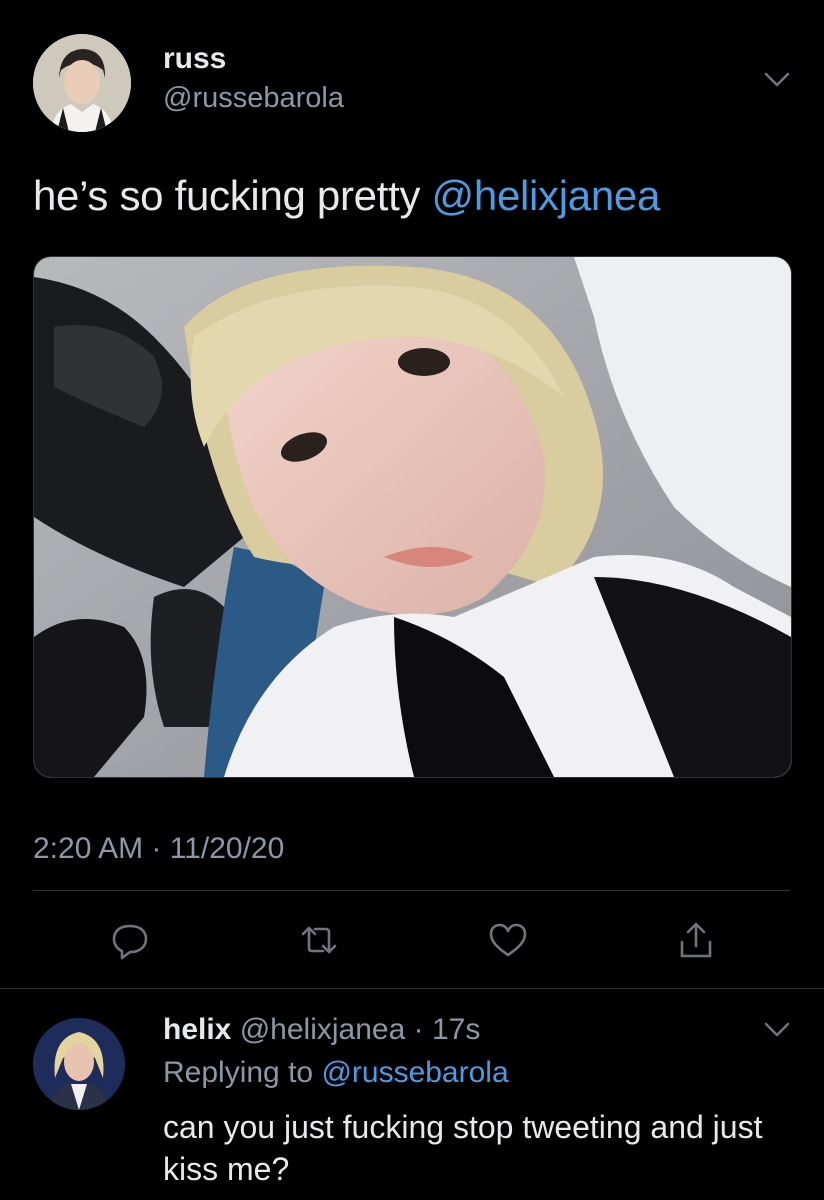  I want to click on reply-icon, so click(130, 940).